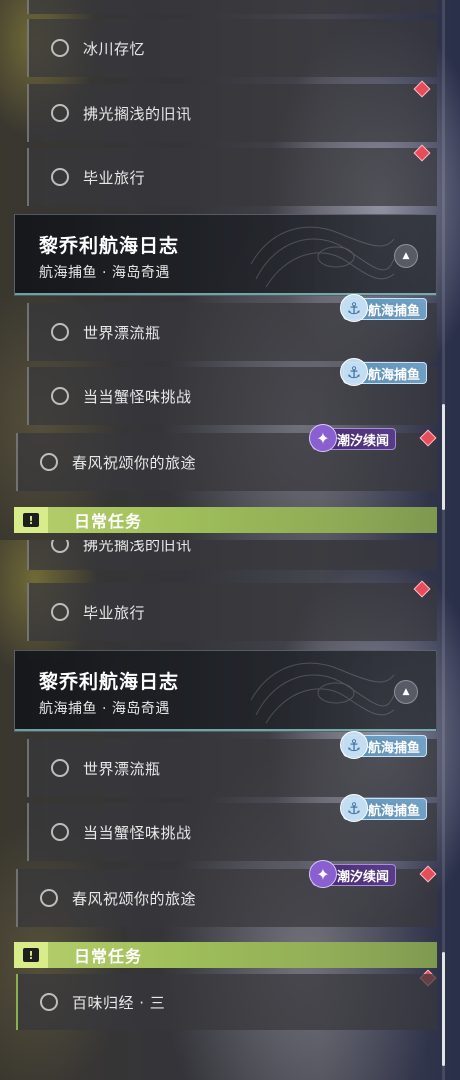 The image size is (460, 1080). Describe the element at coordinates (232, 48) in the screenshot. I see `quest-item: 冰川存忆` at that location.